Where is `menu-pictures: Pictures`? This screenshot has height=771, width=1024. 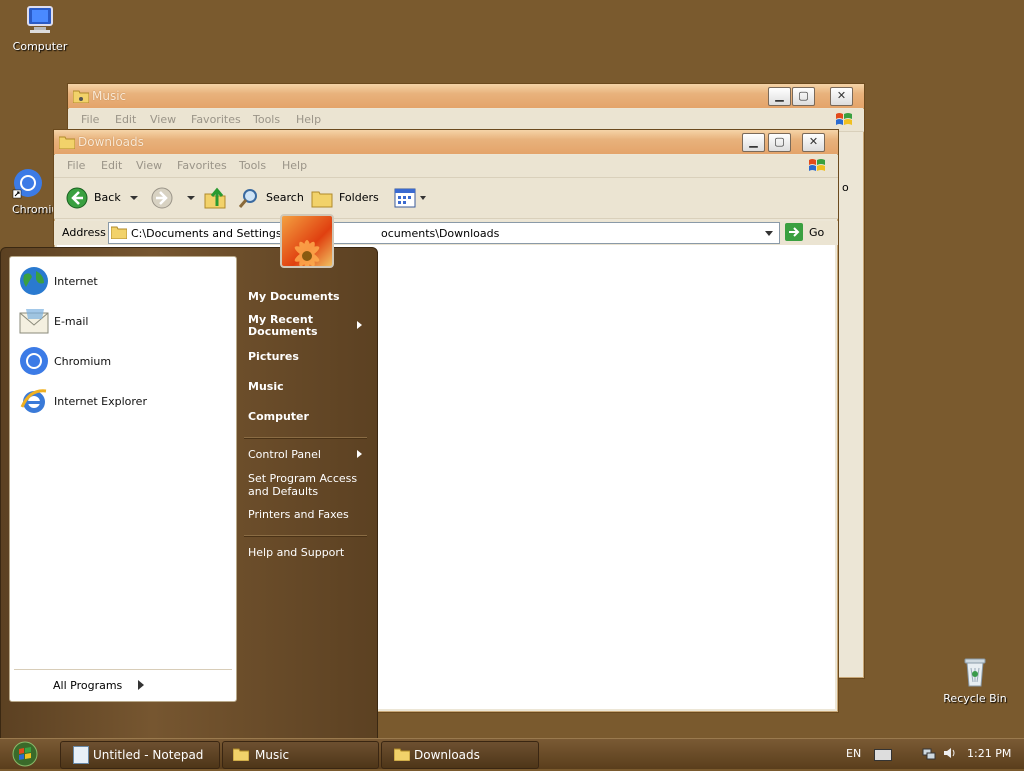
menu-pictures: Pictures is located at coordinates (273, 356).